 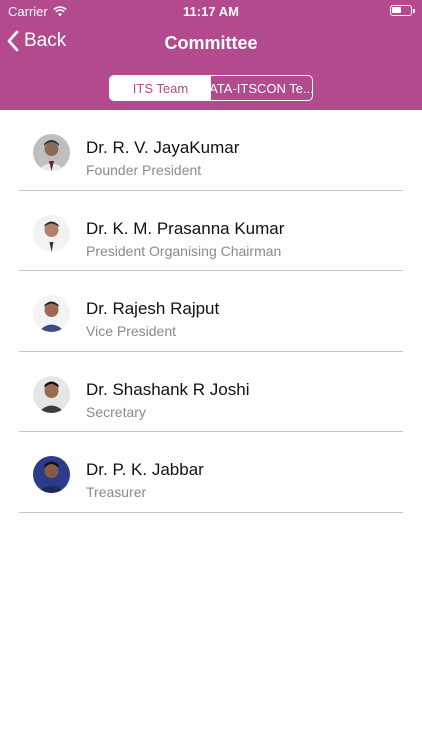 I want to click on list-item: Dr. P. K. Jabbar Treasurer, so click(x=211, y=472).